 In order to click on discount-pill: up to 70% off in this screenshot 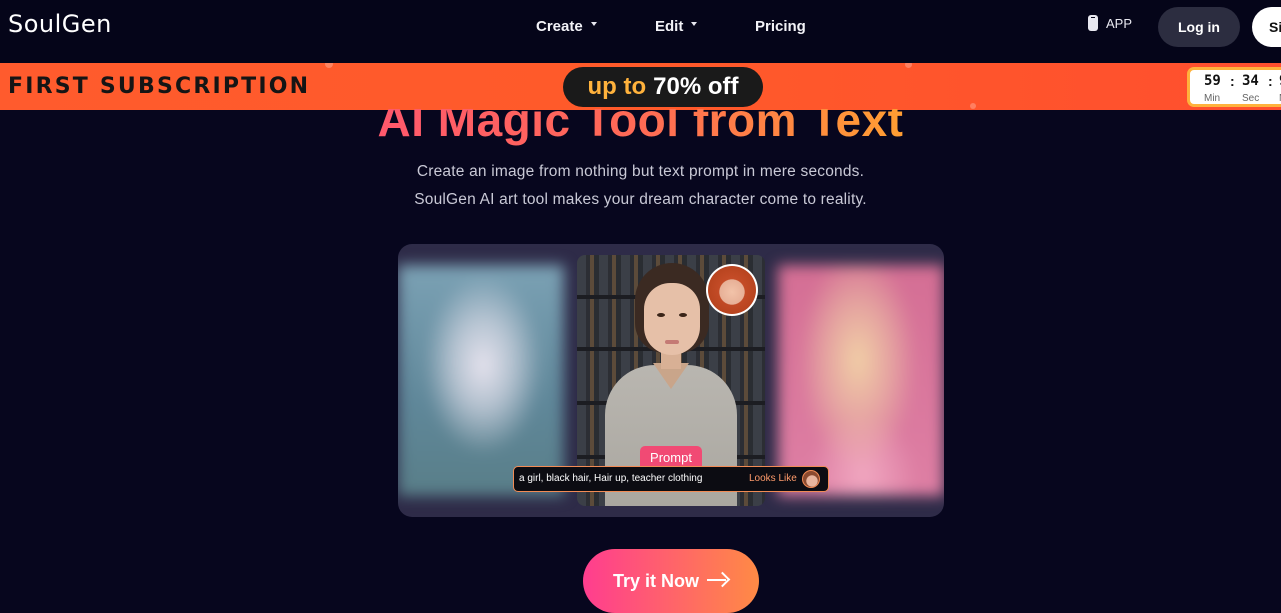, I will do `click(663, 87)`.